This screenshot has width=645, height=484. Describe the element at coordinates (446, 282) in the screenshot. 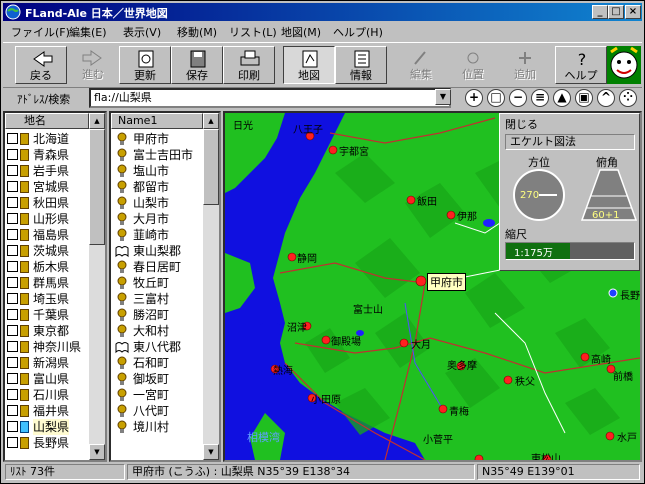

I see `map-label-selected: 甲府市` at that location.